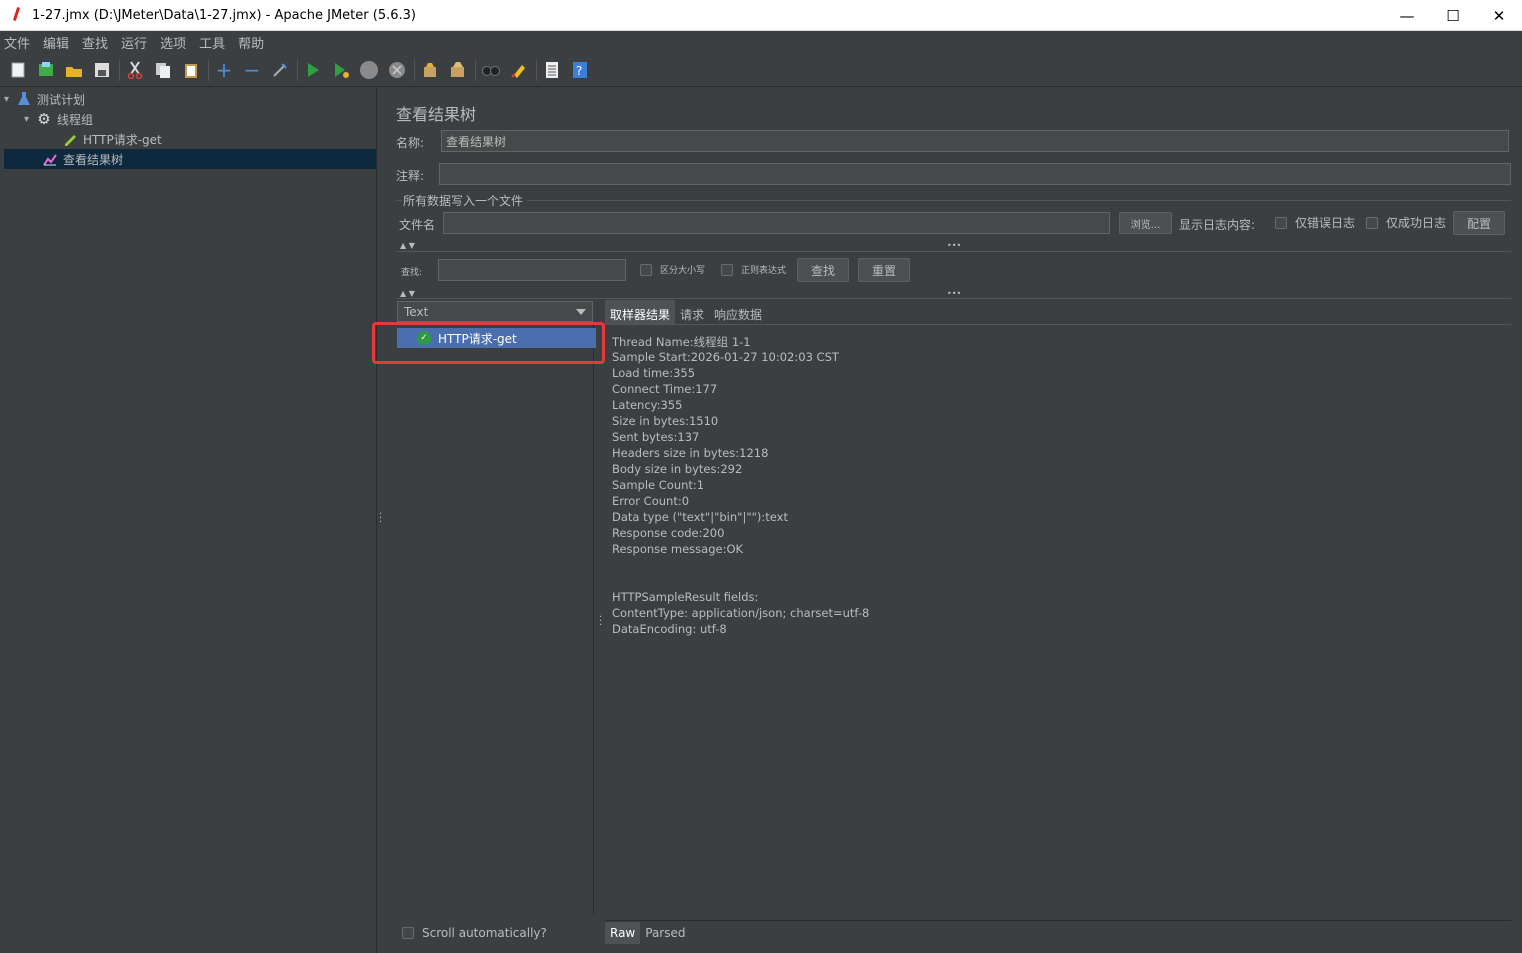  I want to click on maximize-button: ☐, so click(1453, 15).